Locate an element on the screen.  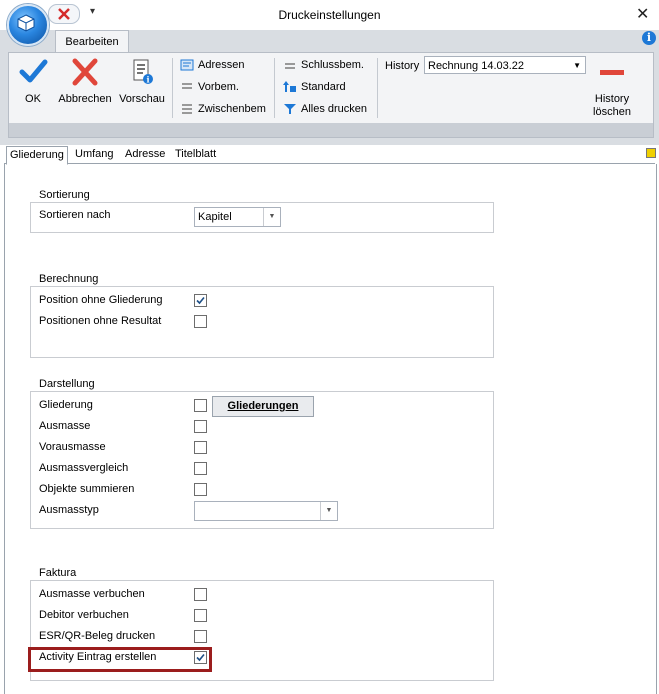
group-title-berechnung: Berechnung is located at coordinates (69, 279).